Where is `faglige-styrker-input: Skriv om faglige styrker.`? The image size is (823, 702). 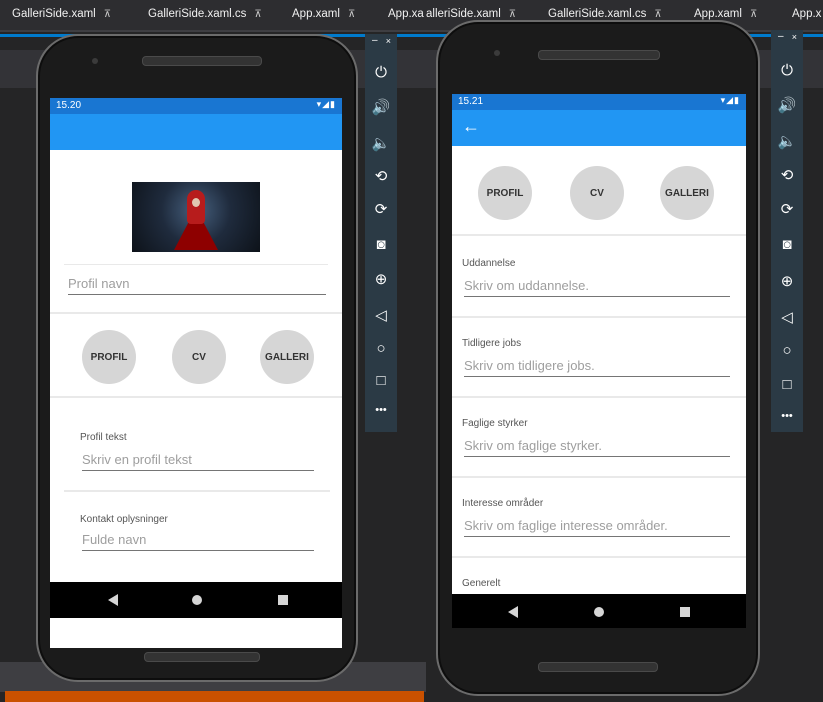 faglige-styrker-input: Skriv om faglige styrker. is located at coordinates (597, 447).